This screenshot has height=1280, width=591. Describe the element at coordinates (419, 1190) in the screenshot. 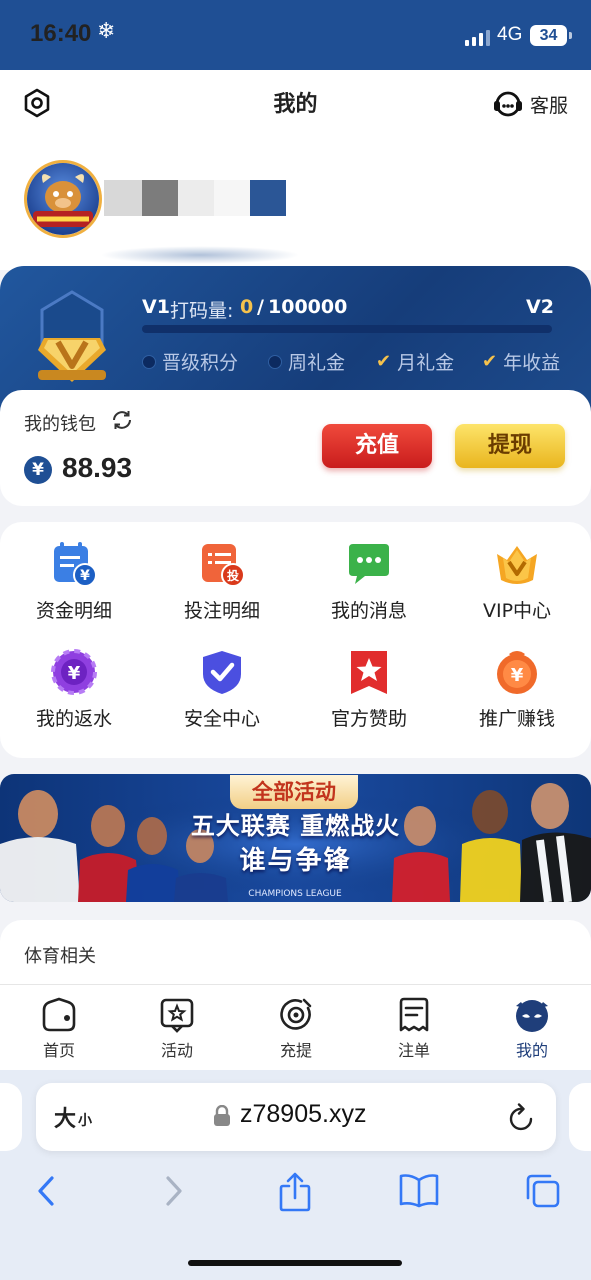

I see `bookmarks-icon` at that location.